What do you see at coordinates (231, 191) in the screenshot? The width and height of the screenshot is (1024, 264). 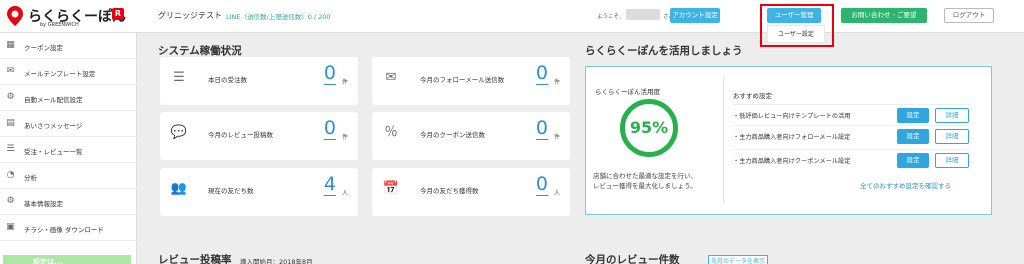 I see `card-label: 現在の友だち数` at bounding box center [231, 191].